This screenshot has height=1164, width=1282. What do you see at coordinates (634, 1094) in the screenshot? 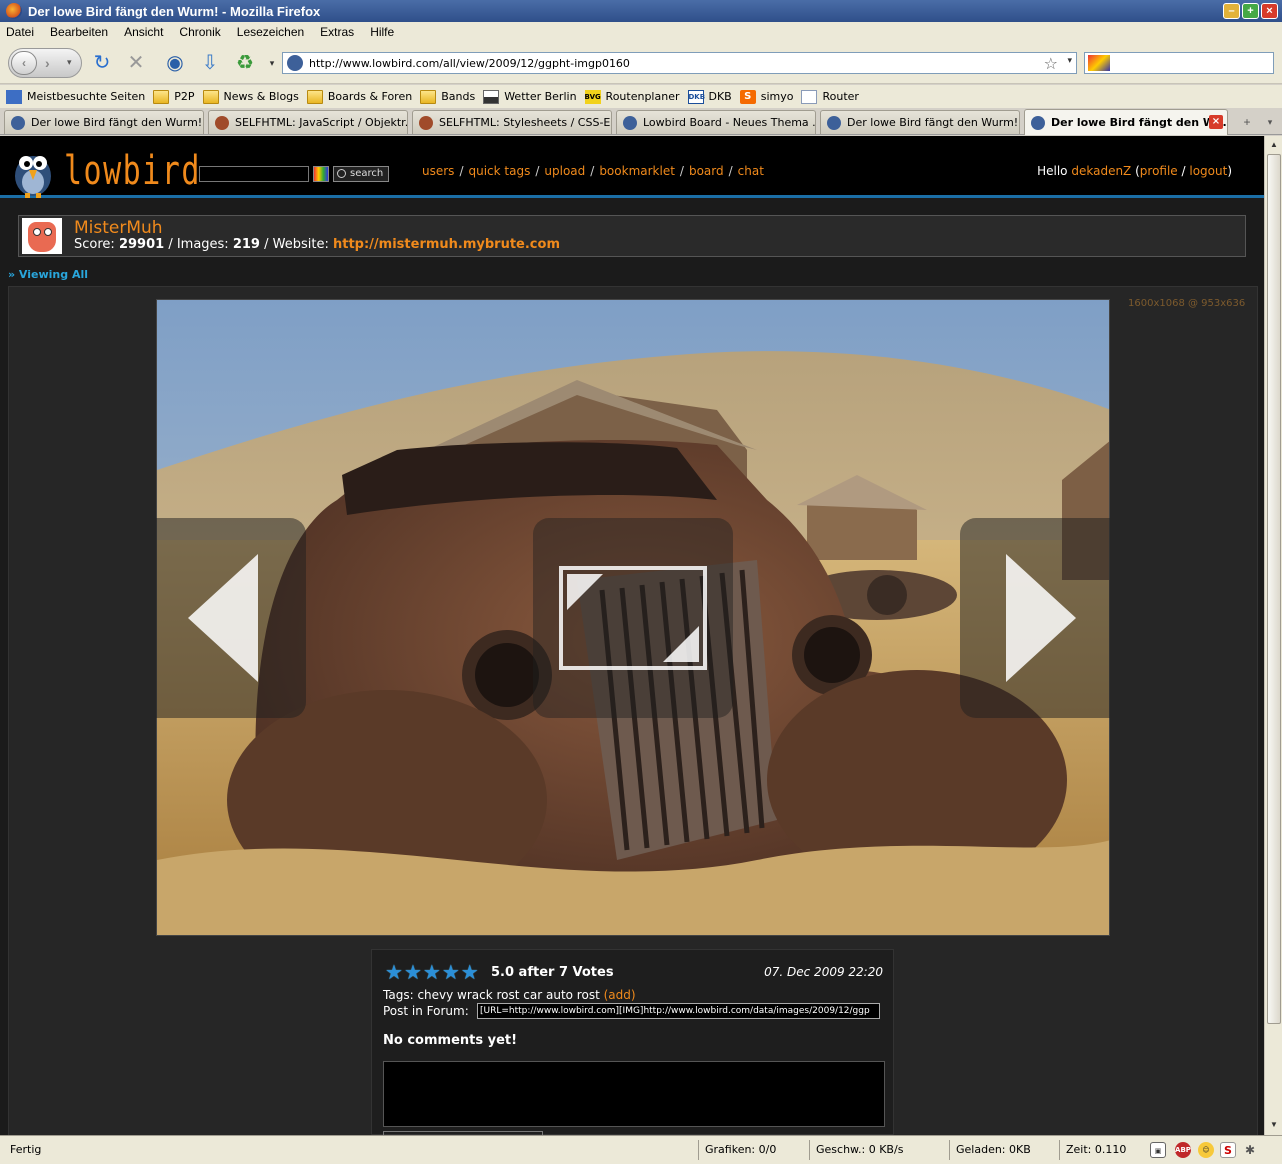
I see `comment-textarea` at bounding box center [634, 1094].